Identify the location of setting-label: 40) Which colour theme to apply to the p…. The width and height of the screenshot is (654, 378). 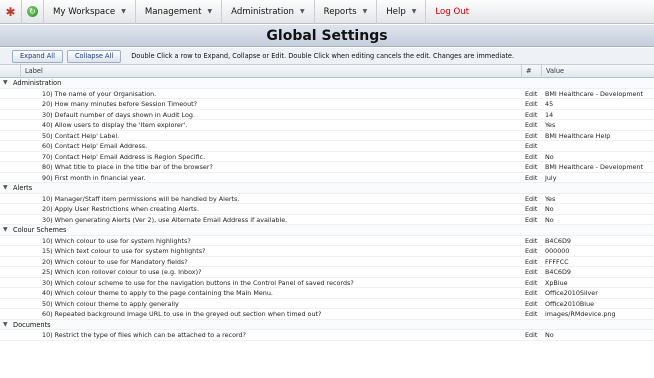
(157, 293).